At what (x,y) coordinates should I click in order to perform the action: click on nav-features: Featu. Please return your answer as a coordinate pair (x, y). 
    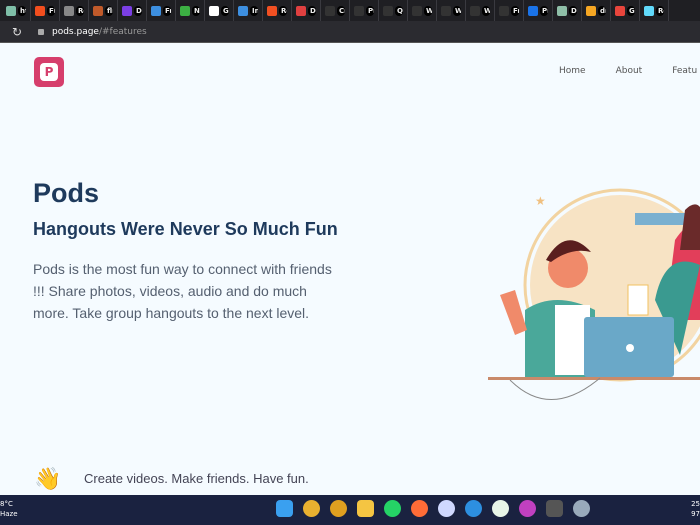
    Looking at the image, I should click on (684, 71).